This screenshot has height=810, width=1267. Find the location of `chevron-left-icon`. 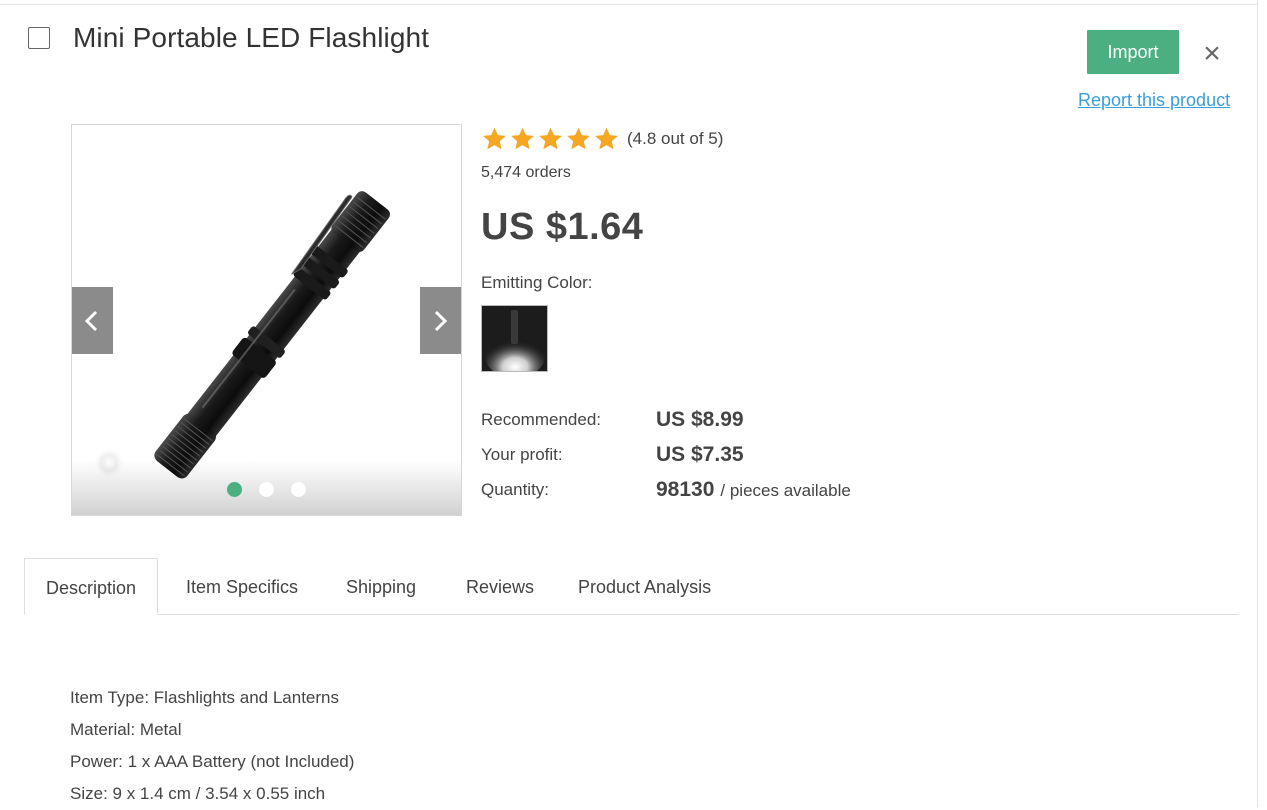

chevron-left-icon is located at coordinates (91, 321).